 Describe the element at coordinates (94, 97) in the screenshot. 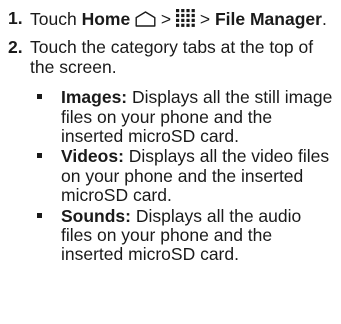

I see `category-title: Images:` at that location.